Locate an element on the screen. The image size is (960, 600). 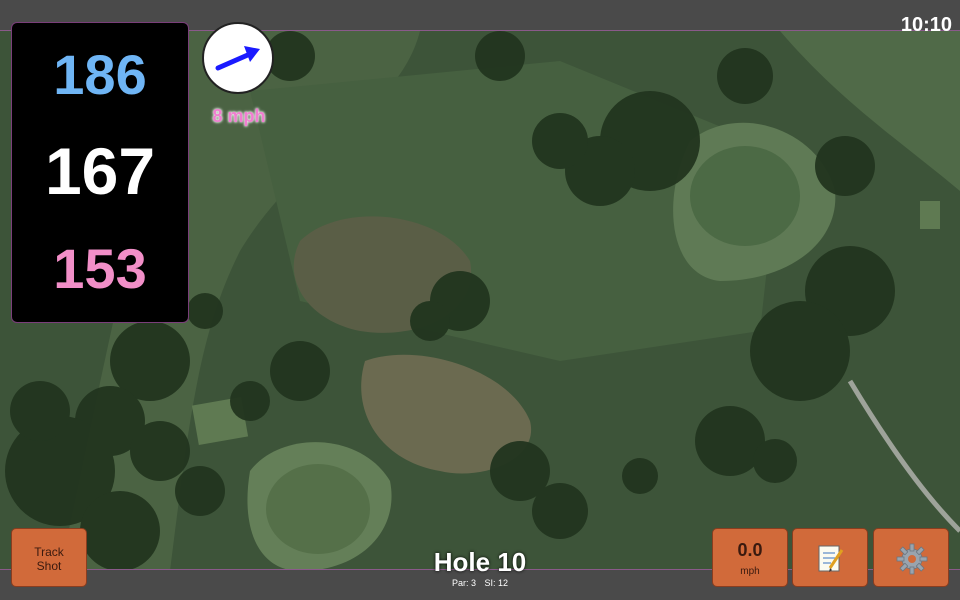
status-clock: 10:10 is located at coordinates (926, 25).